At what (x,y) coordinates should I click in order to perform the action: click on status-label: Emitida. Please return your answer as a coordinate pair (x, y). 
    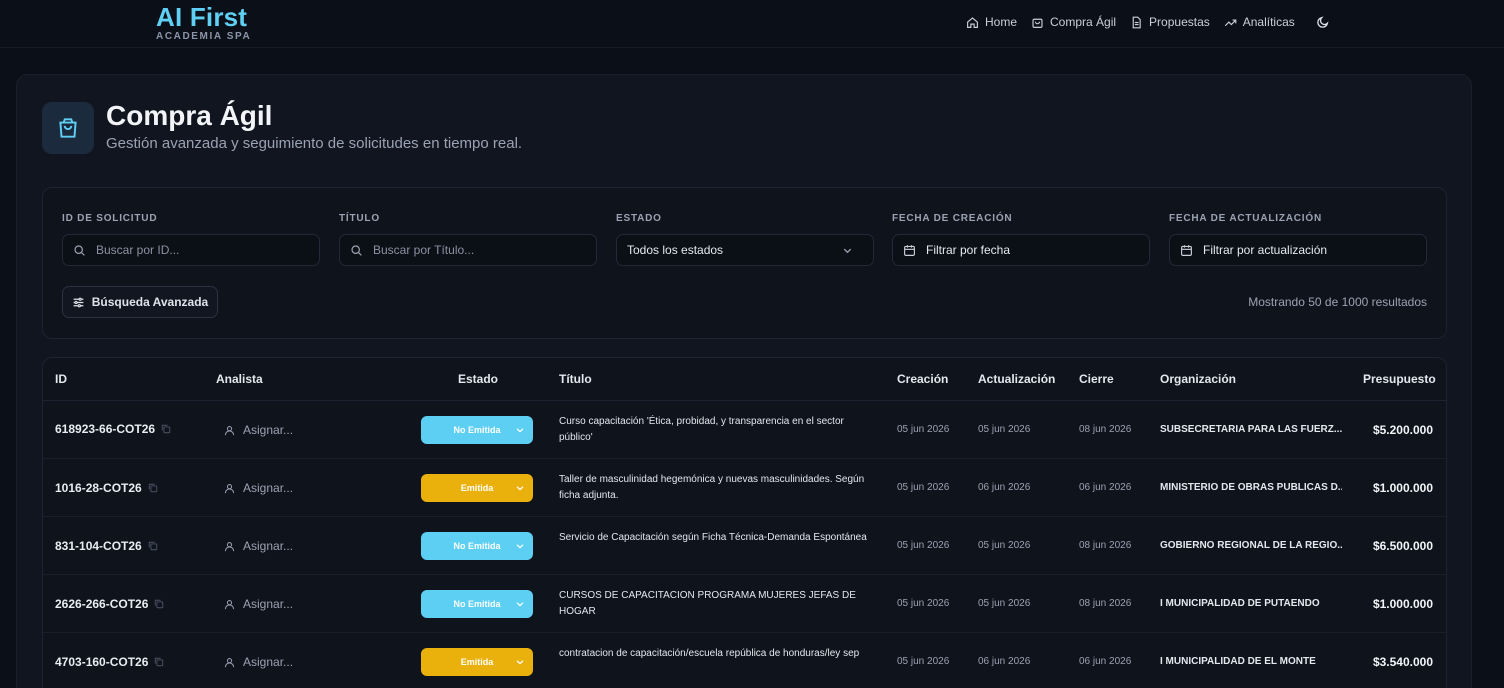
    Looking at the image, I should click on (477, 488).